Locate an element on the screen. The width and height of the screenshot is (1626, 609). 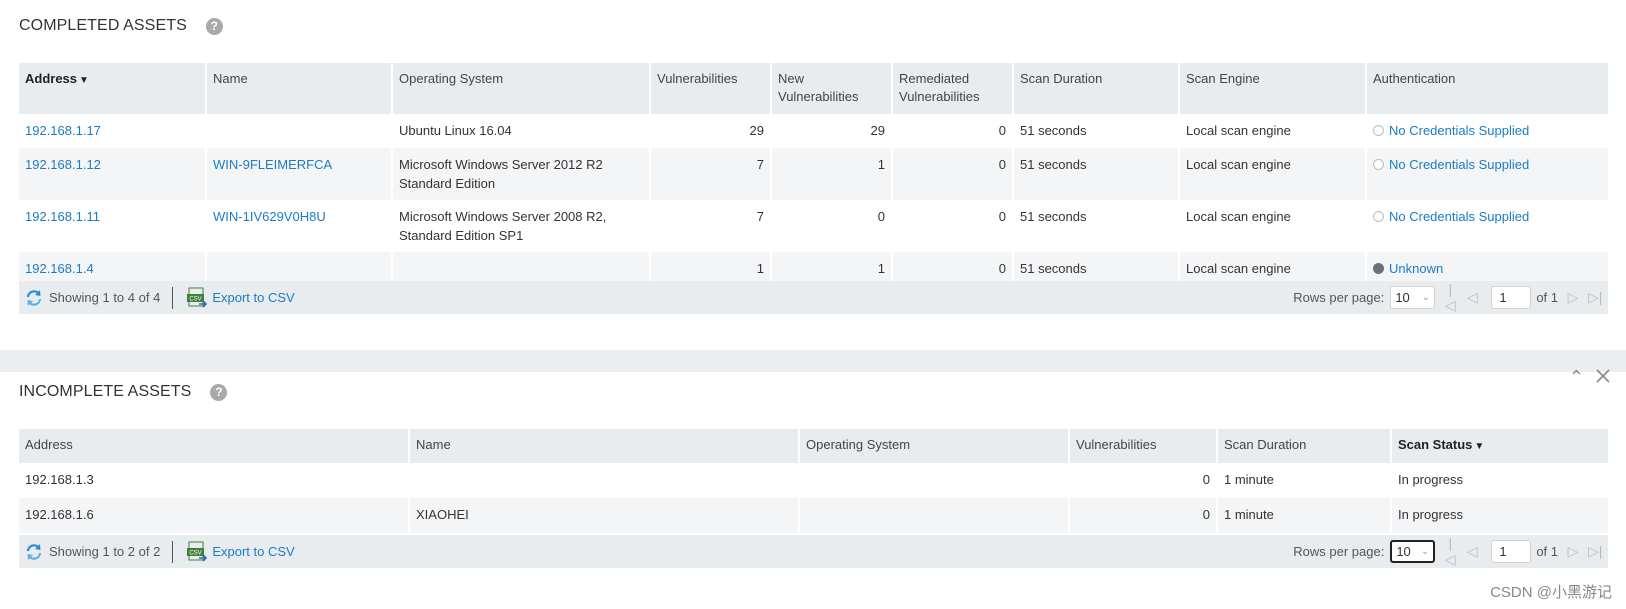
auth-status-empty-icon is located at coordinates (1378, 164).